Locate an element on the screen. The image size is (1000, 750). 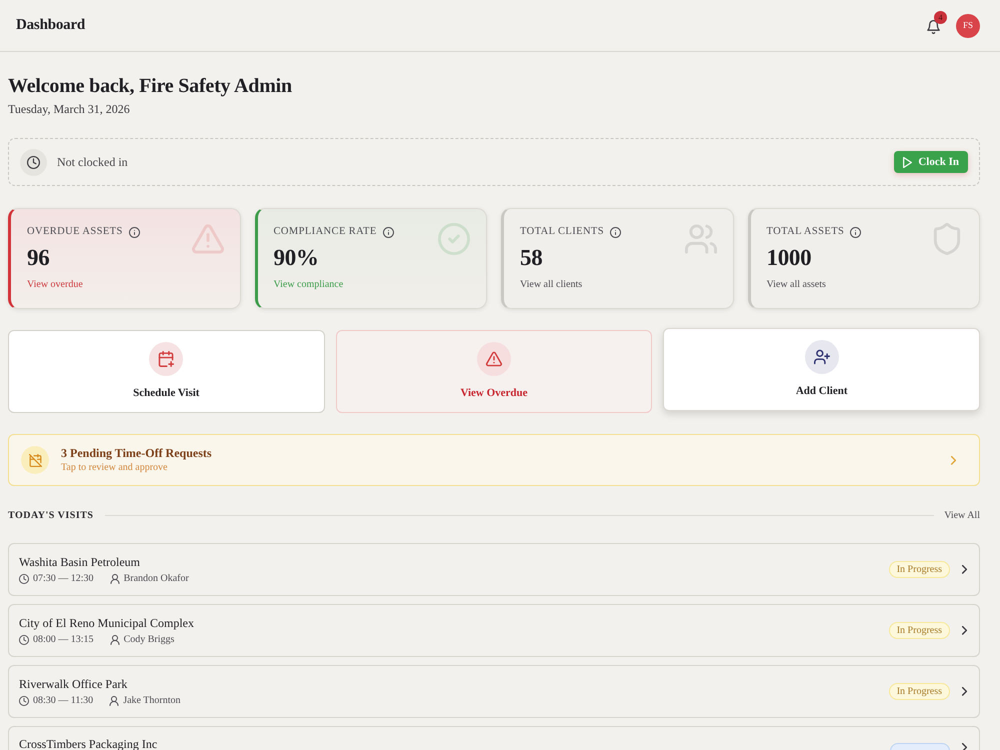
quick-action-button: View Overdue is located at coordinates (494, 371).